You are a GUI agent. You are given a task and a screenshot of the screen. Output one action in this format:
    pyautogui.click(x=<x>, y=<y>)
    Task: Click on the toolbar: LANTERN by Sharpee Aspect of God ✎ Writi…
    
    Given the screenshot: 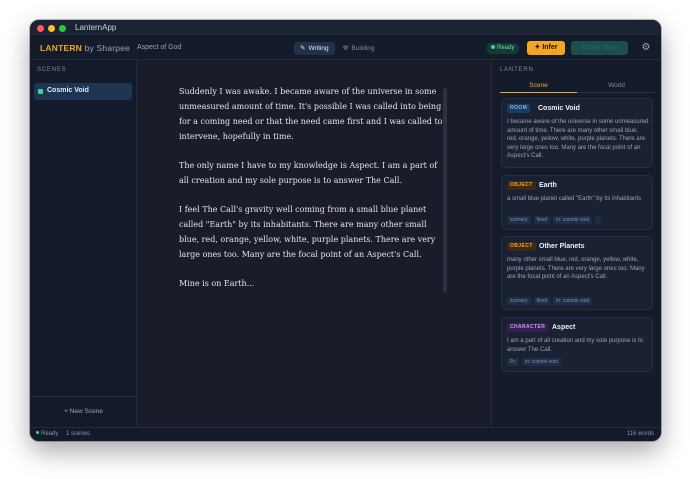 What is the action you would take?
    pyautogui.click(x=345, y=48)
    